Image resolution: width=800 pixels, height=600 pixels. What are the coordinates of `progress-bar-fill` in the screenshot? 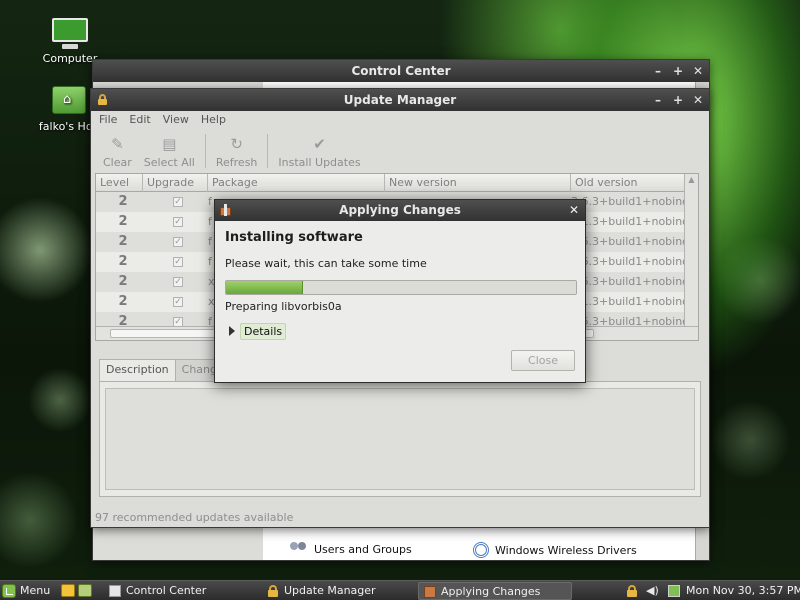 It's located at (264, 287).